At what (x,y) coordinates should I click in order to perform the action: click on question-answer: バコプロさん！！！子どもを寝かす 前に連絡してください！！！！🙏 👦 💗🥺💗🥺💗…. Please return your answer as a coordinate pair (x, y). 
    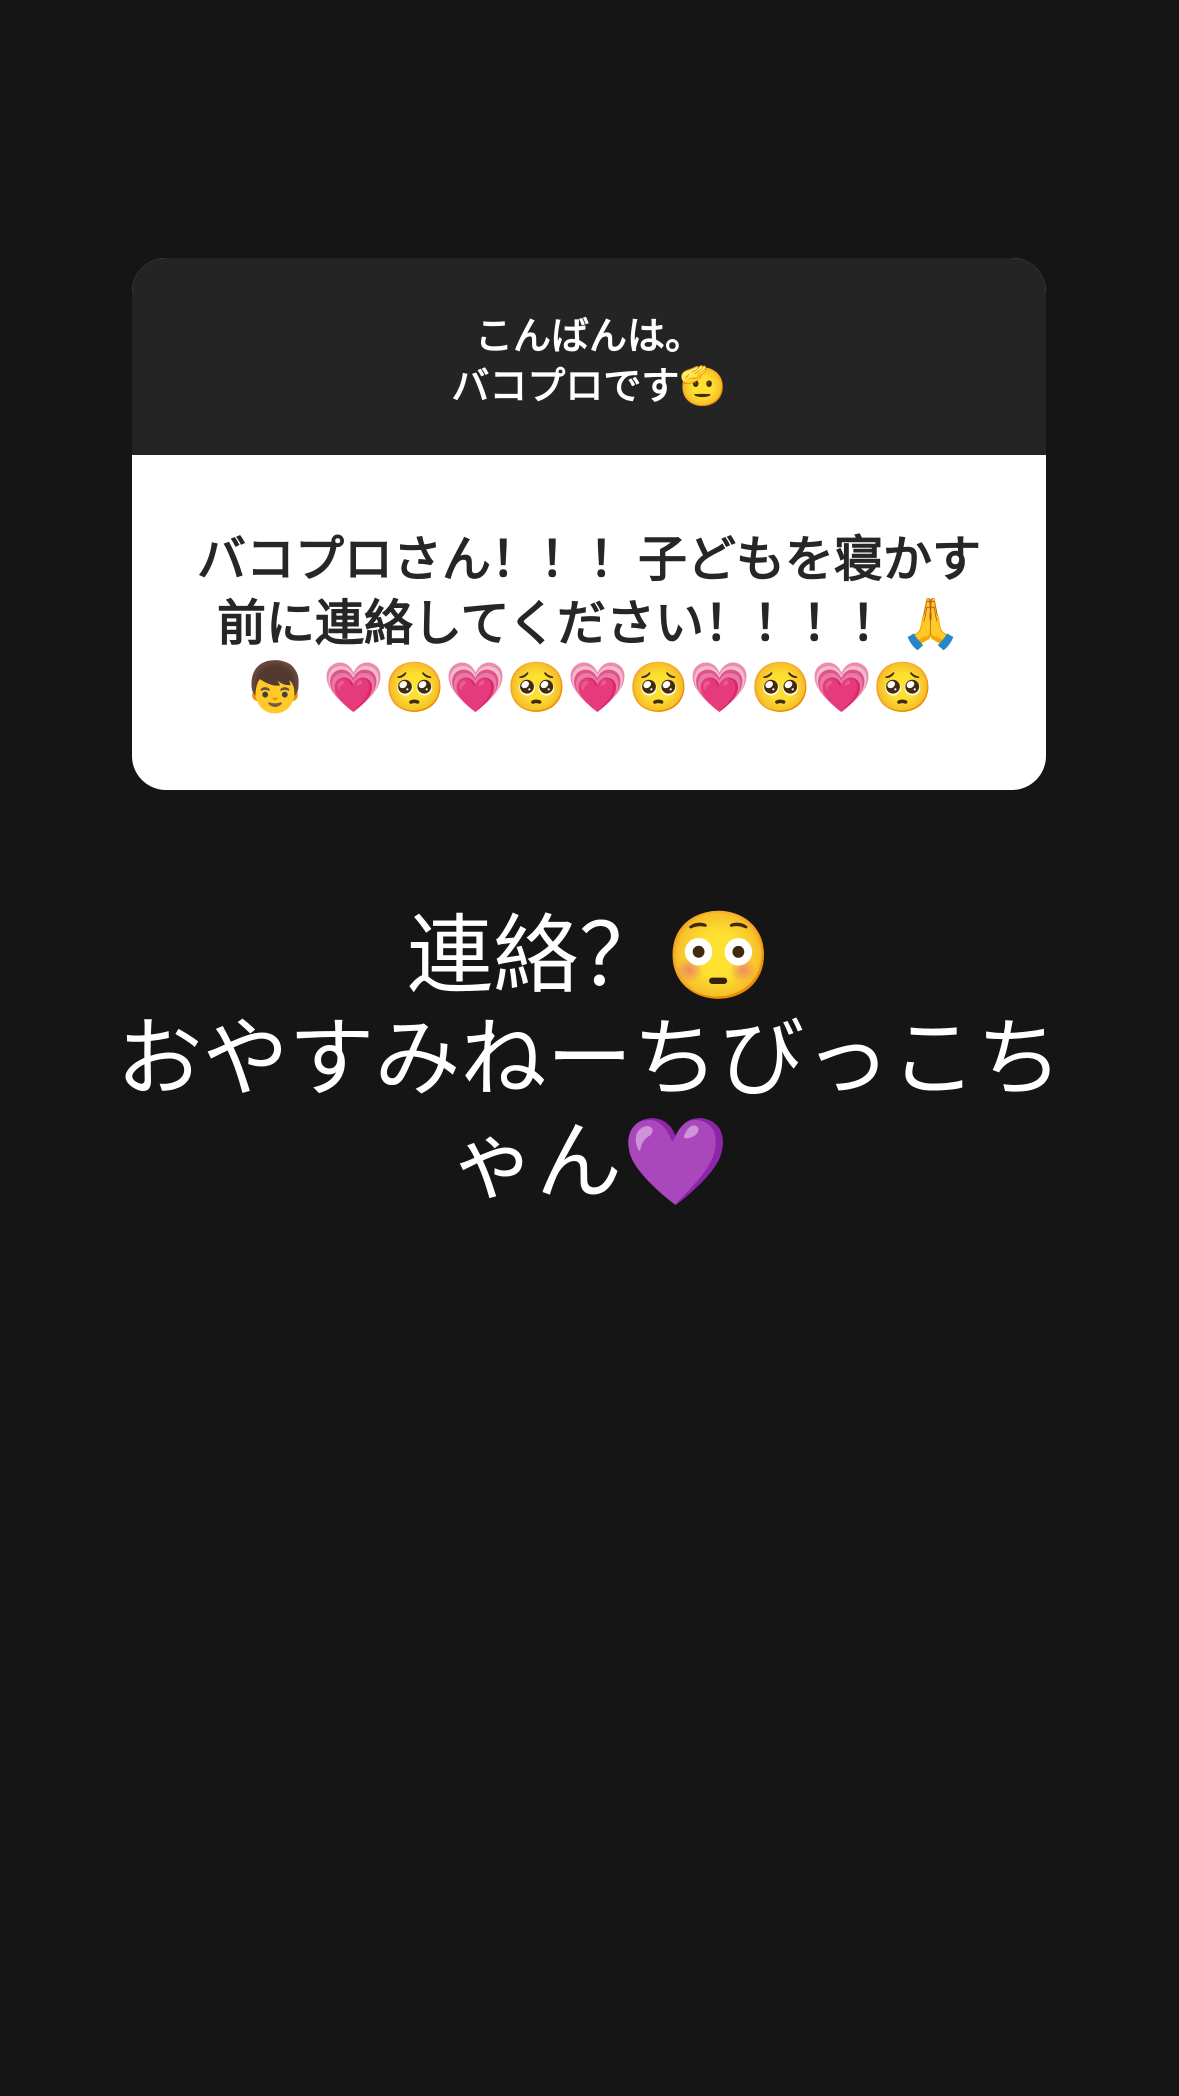
    Looking at the image, I should click on (588, 623).